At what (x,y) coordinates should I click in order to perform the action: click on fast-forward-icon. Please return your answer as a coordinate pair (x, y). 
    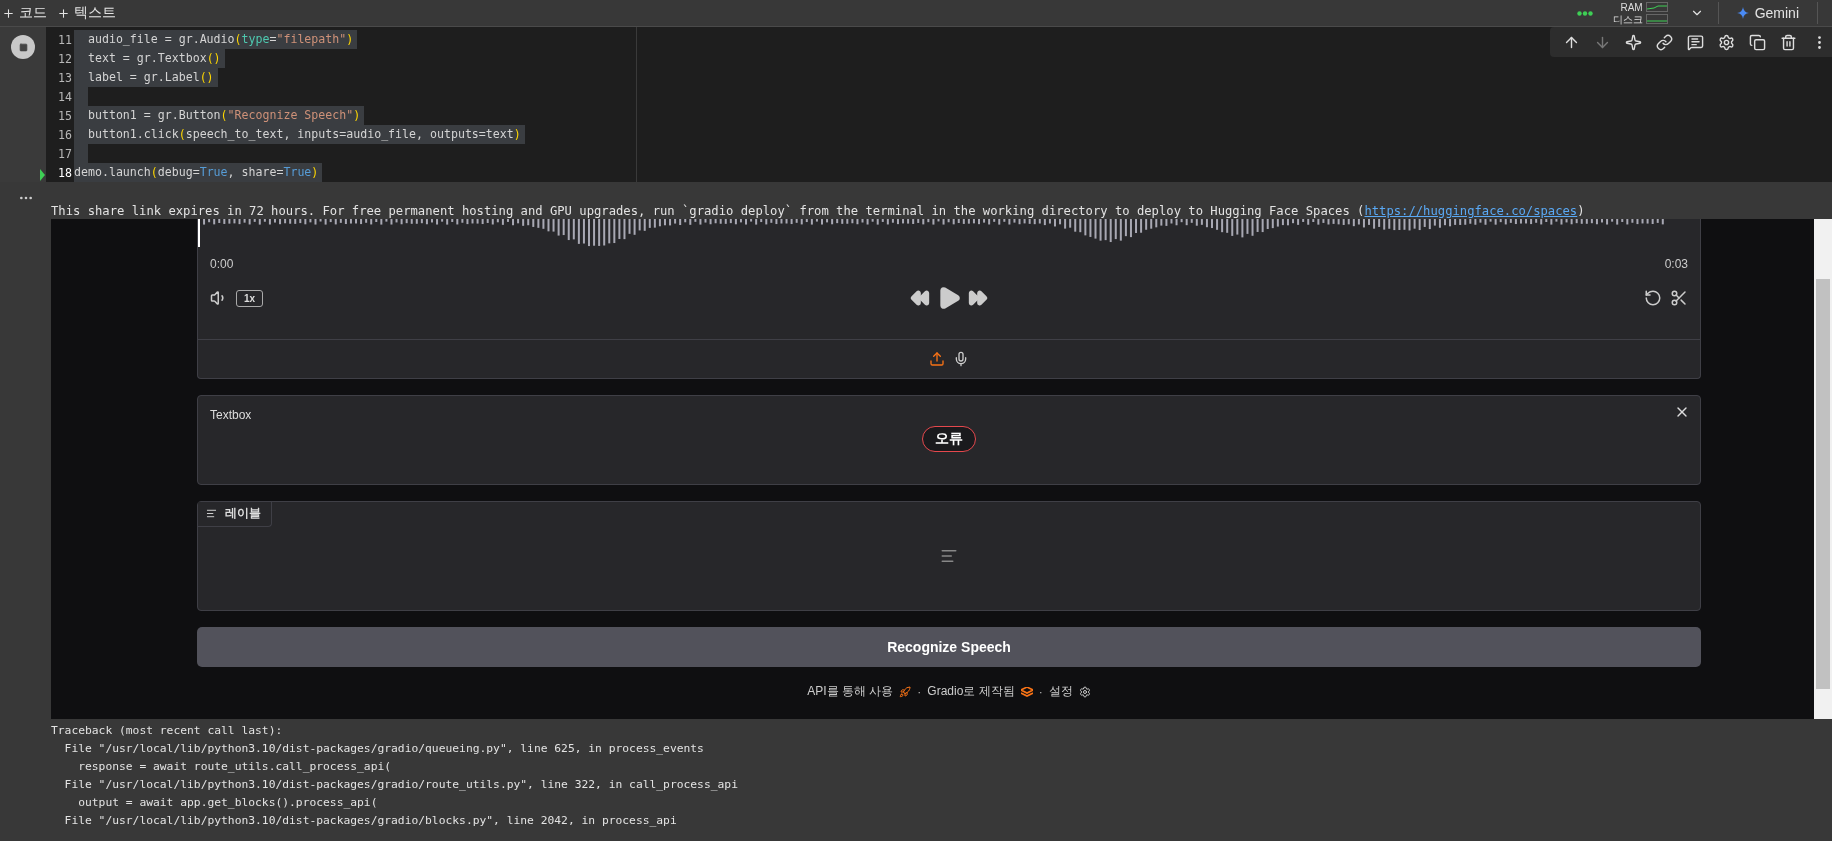
    Looking at the image, I should click on (978, 298).